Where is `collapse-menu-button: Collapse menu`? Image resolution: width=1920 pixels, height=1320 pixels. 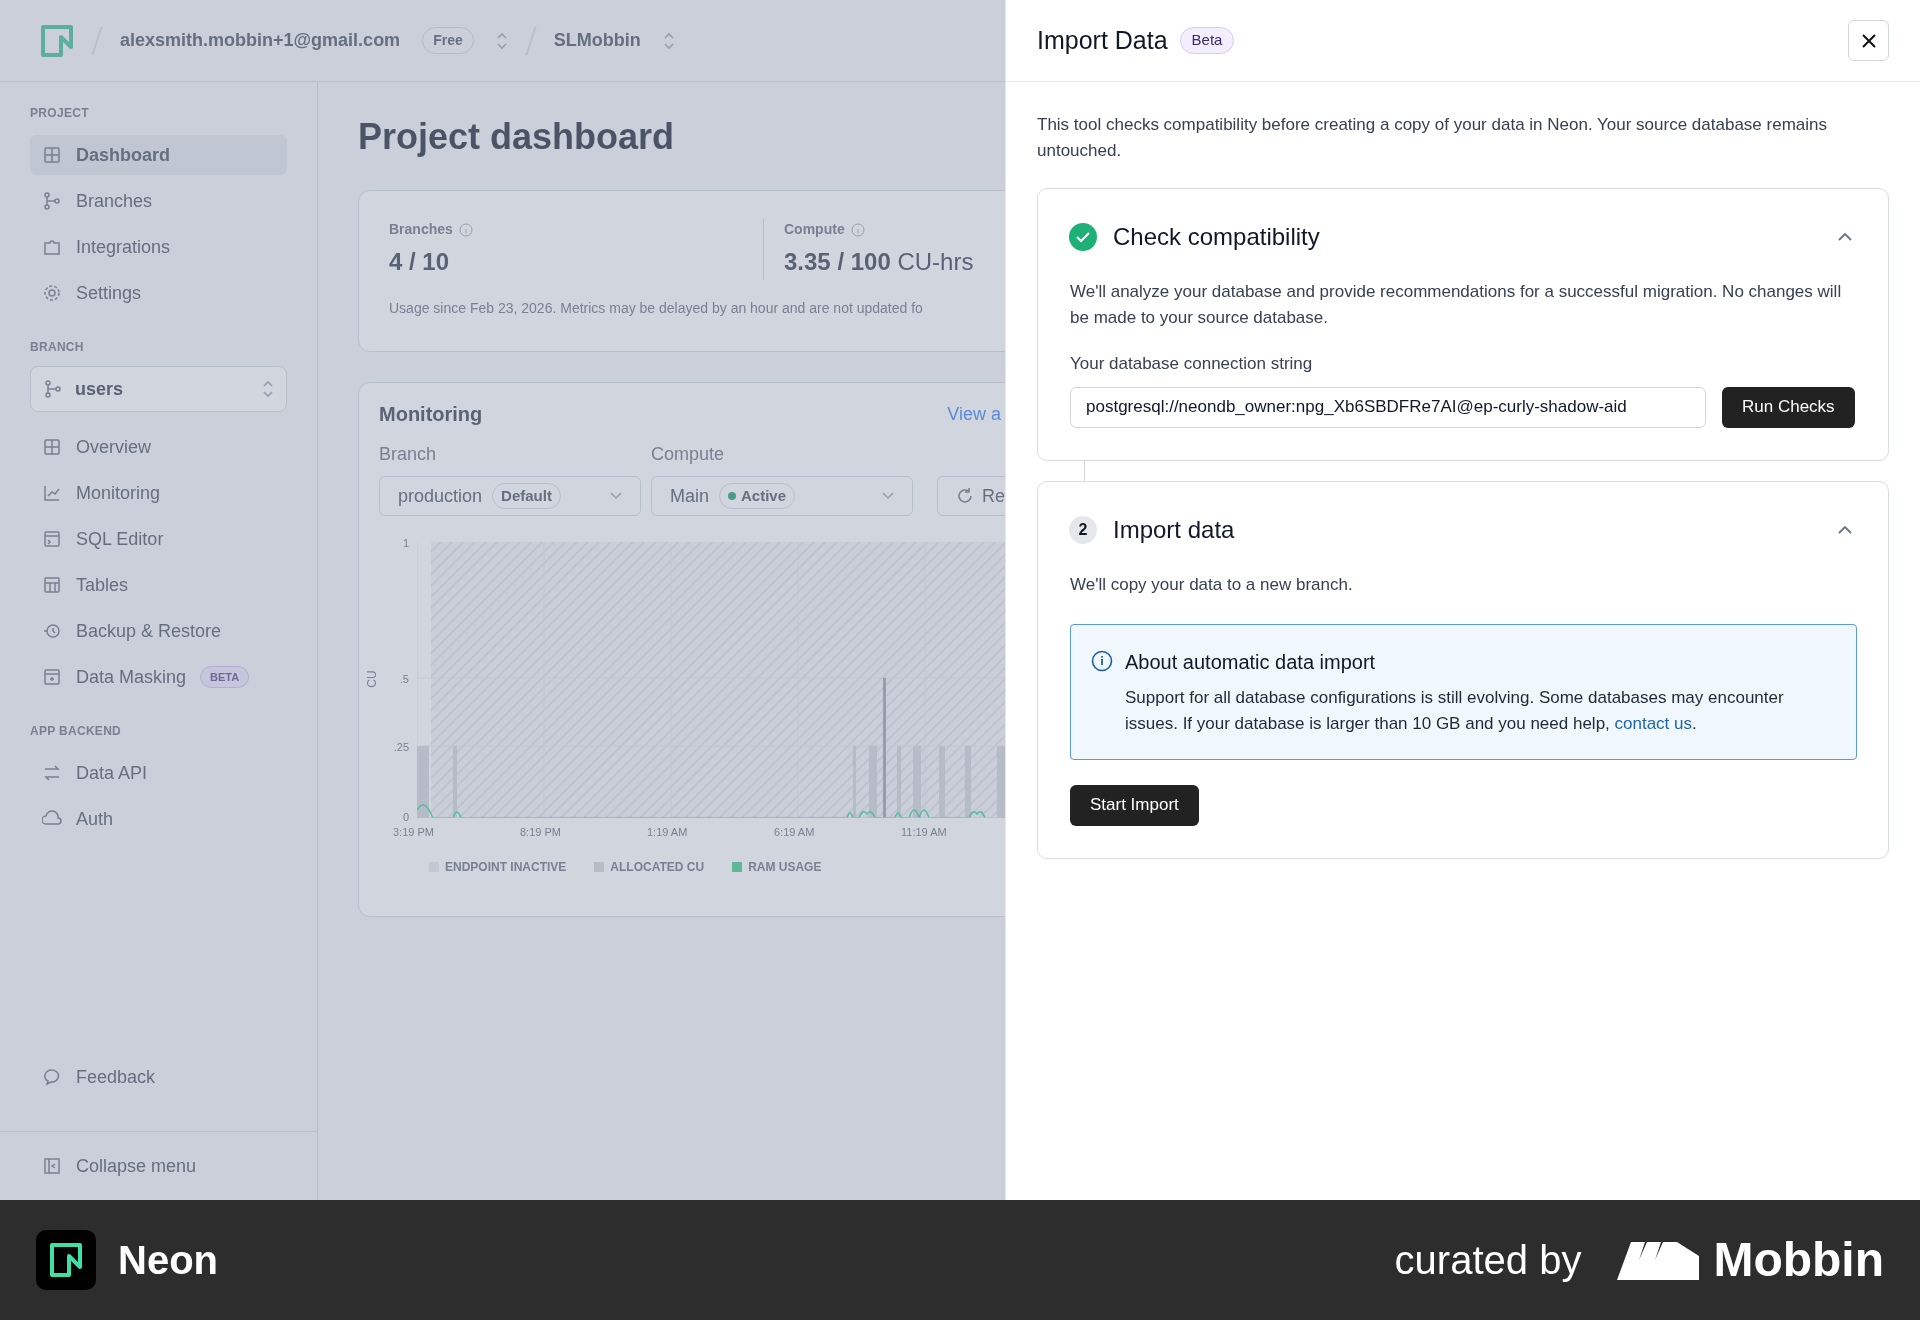
collapse-menu-button: Collapse menu is located at coordinates (158, 1166).